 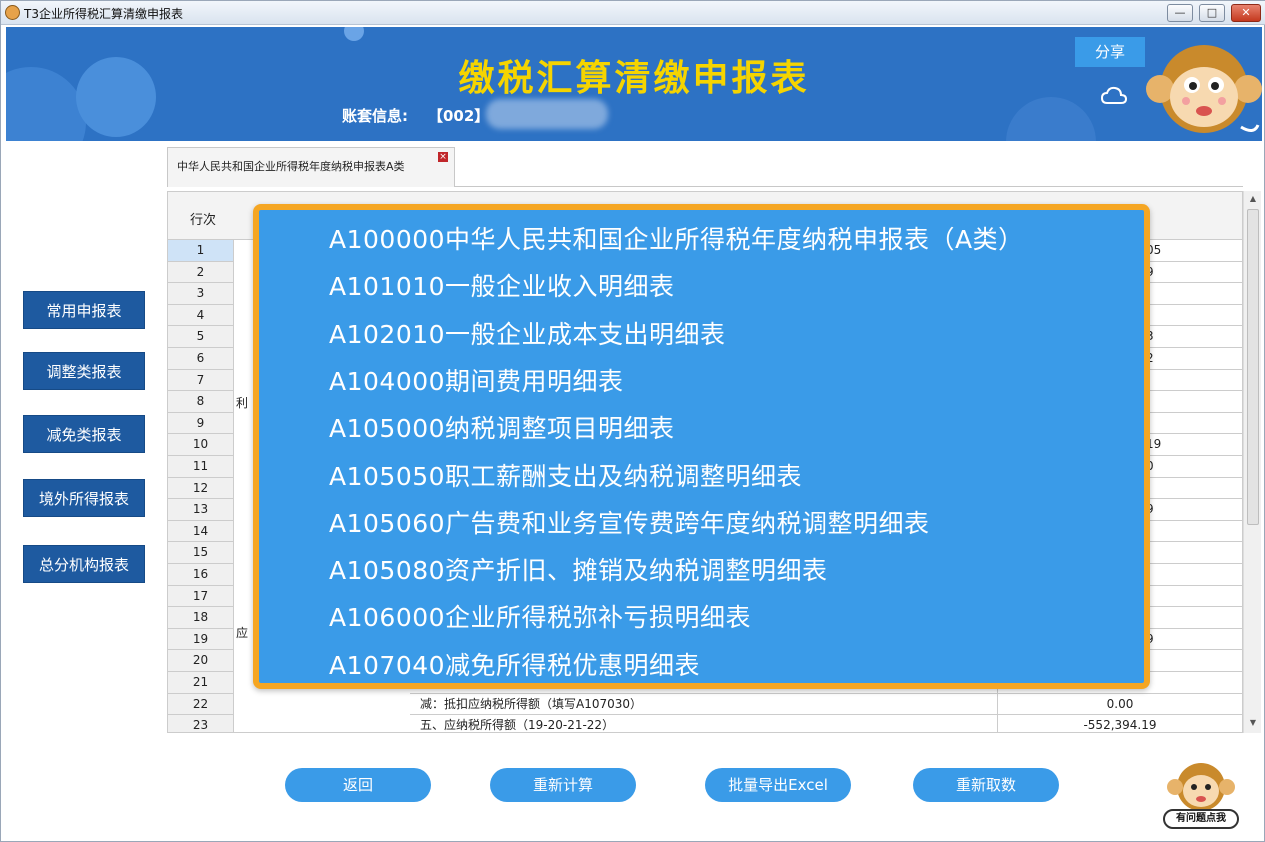 I want to click on scroll-up-icon: ▲, so click(x=1253, y=199).